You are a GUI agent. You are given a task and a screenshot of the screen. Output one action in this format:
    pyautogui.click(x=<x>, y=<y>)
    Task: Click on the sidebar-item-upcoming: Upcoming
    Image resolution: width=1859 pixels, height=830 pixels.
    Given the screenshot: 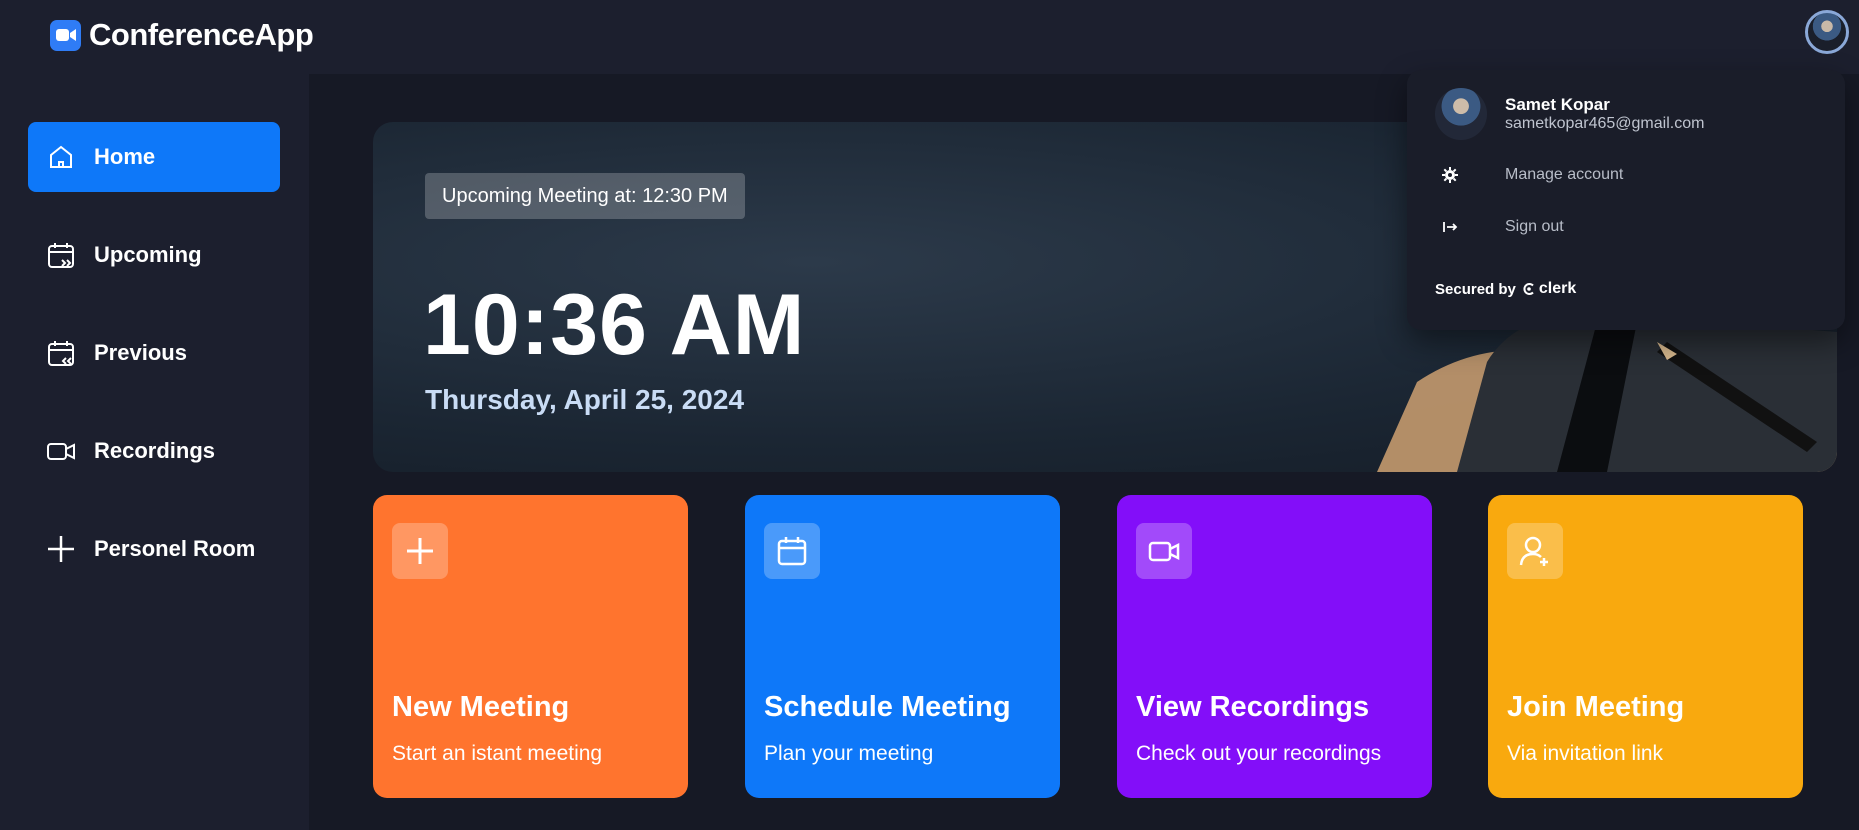 What is the action you would take?
    pyautogui.click(x=154, y=255)
    